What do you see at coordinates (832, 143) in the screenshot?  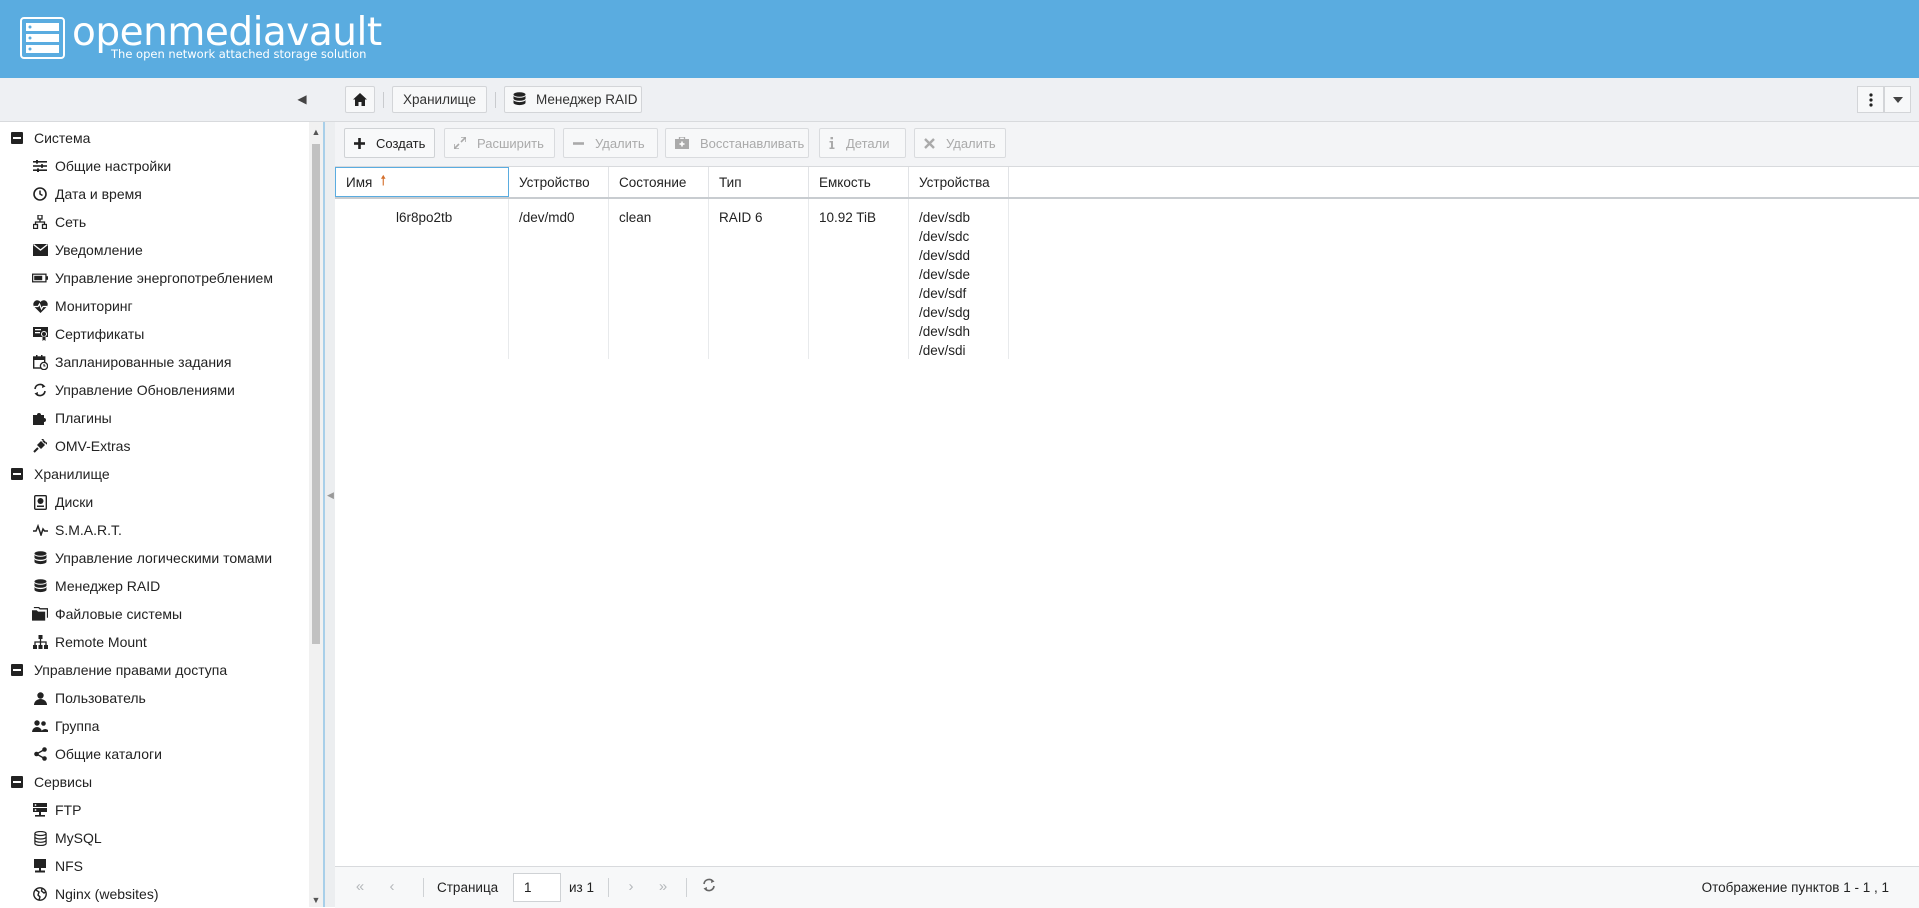 I see `info-icon` at bounding box center [832, 143].